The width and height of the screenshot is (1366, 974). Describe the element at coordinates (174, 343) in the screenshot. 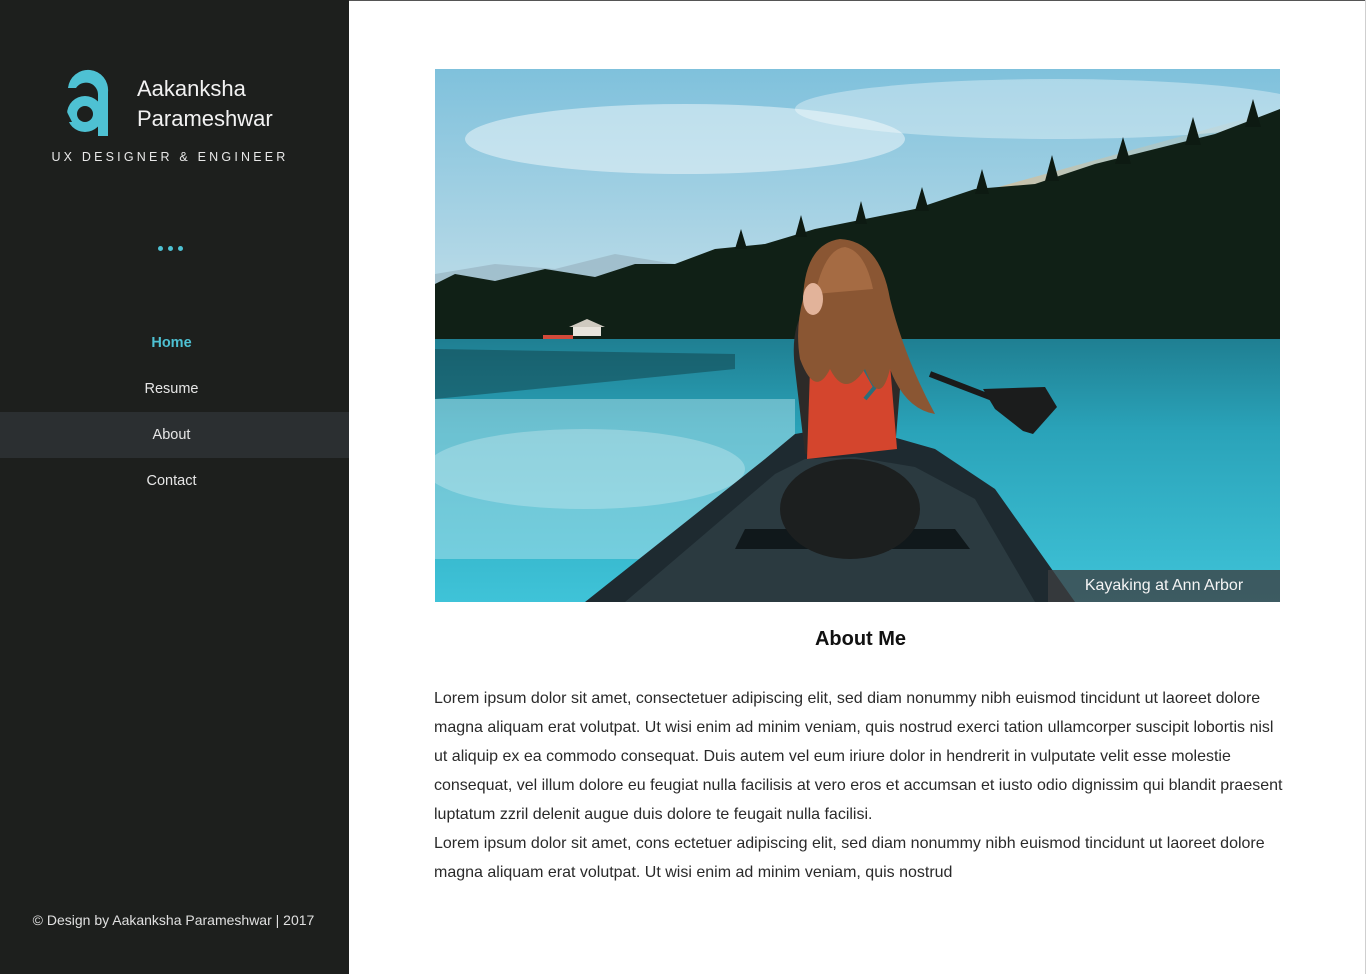

I see `nav-item-home: Home` at that location.